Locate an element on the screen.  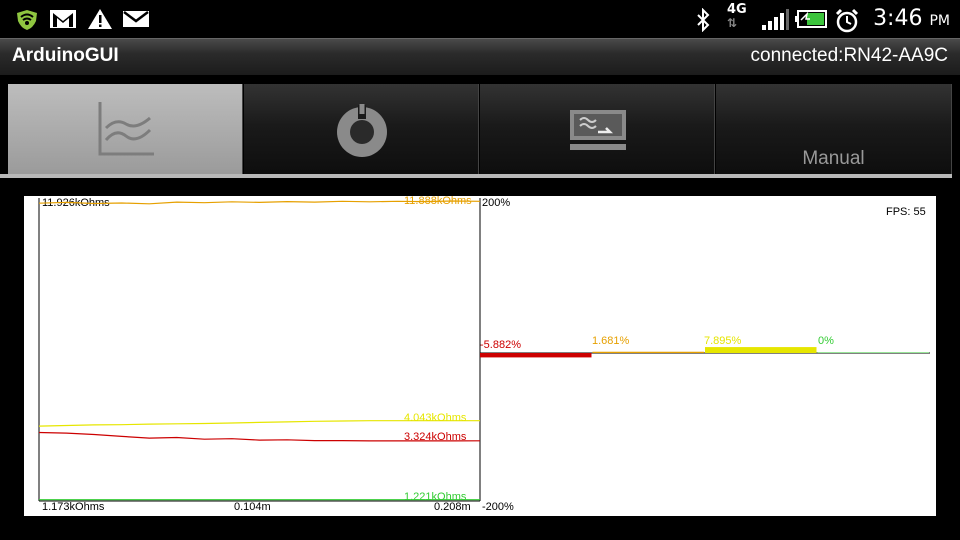
series-value-label: 4.043kOhms is located at coordinates (435, 418).